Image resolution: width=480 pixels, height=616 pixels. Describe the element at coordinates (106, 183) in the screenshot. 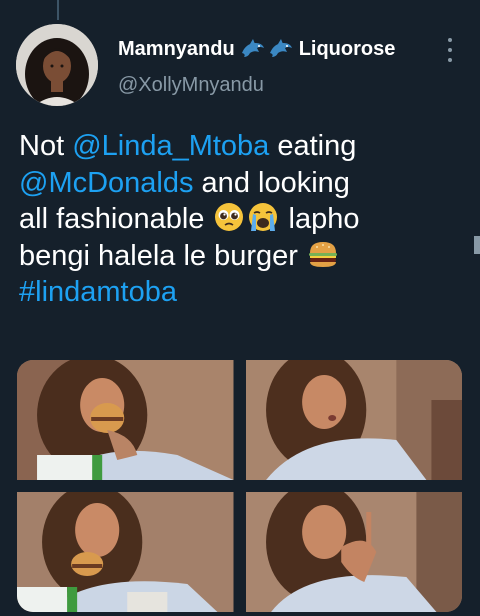

I see `mention-link-mcdonalds: @McDonalds` at that location.